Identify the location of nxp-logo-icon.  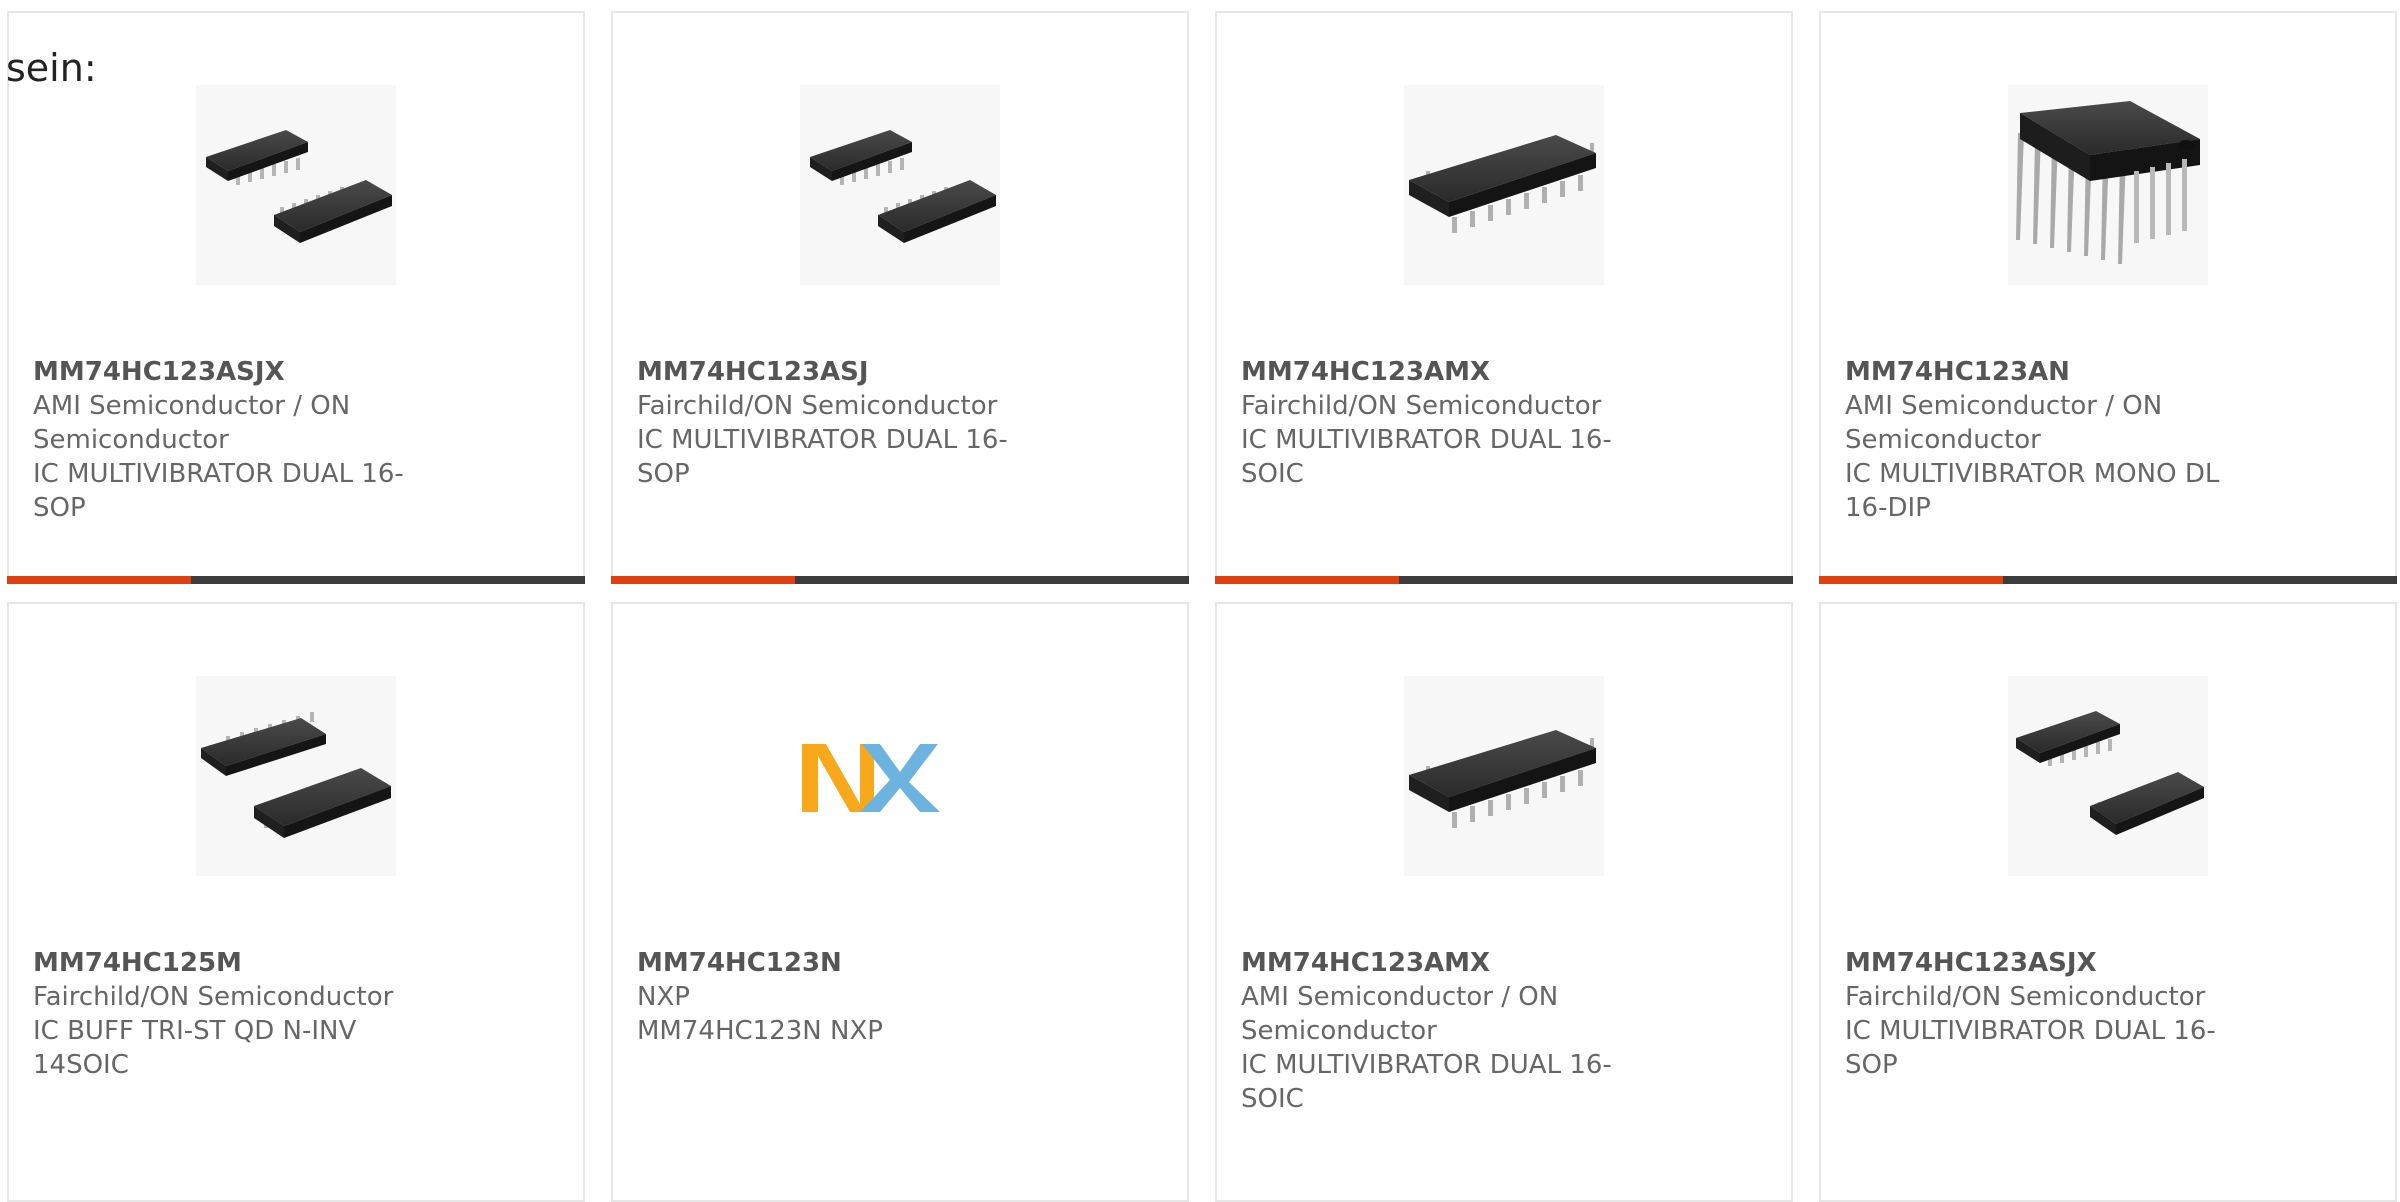
(900, 776).